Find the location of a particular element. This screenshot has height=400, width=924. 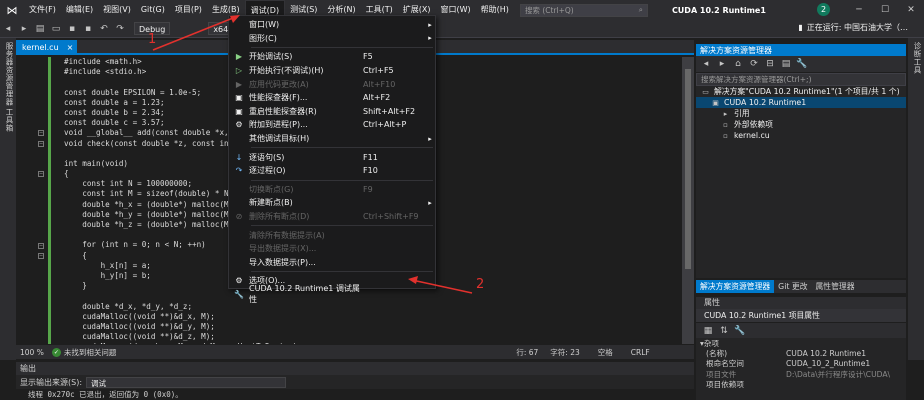

annotation-number-2: 2 is located at coordinates (480, 284).